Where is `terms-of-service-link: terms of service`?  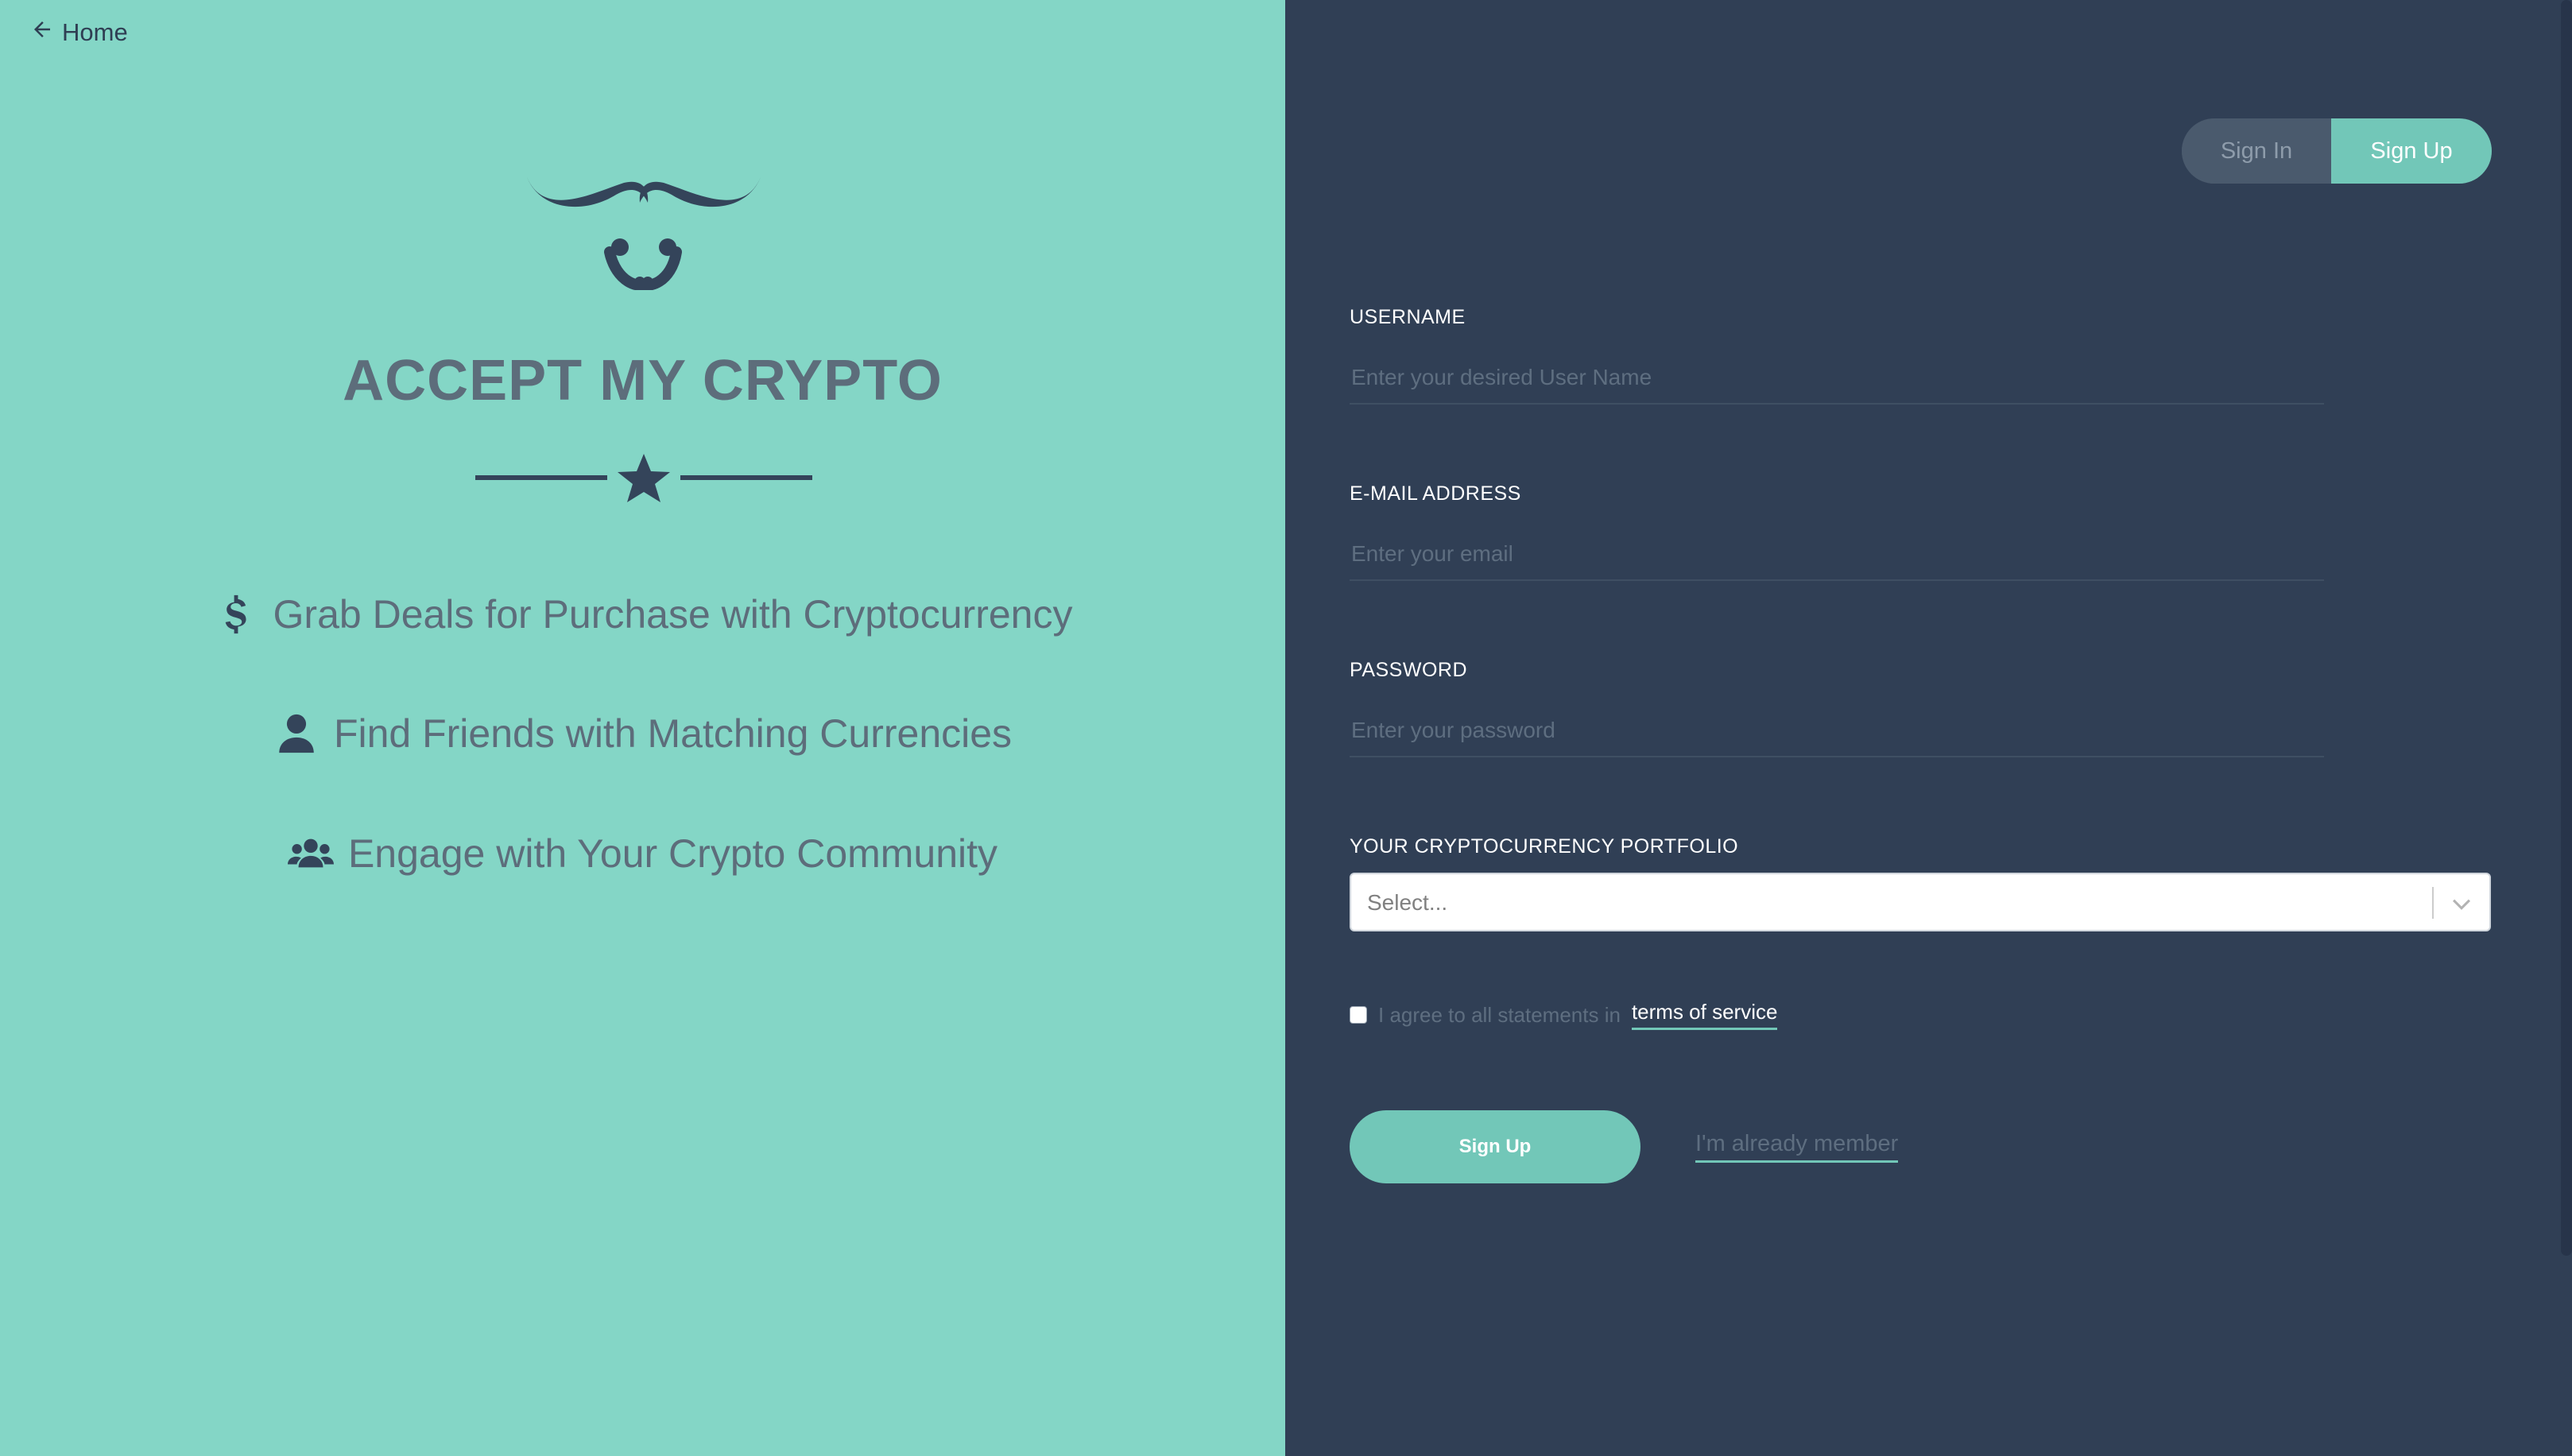 terms-of-service-link: terms of service is located at coordinates (1704, 1015).